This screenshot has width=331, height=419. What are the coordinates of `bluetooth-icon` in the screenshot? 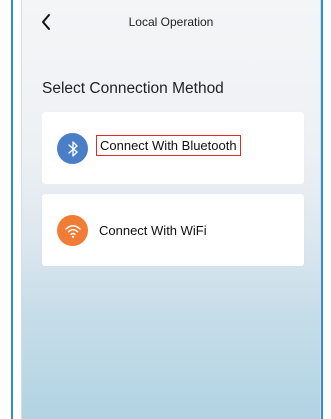 It's located at (72, 148).